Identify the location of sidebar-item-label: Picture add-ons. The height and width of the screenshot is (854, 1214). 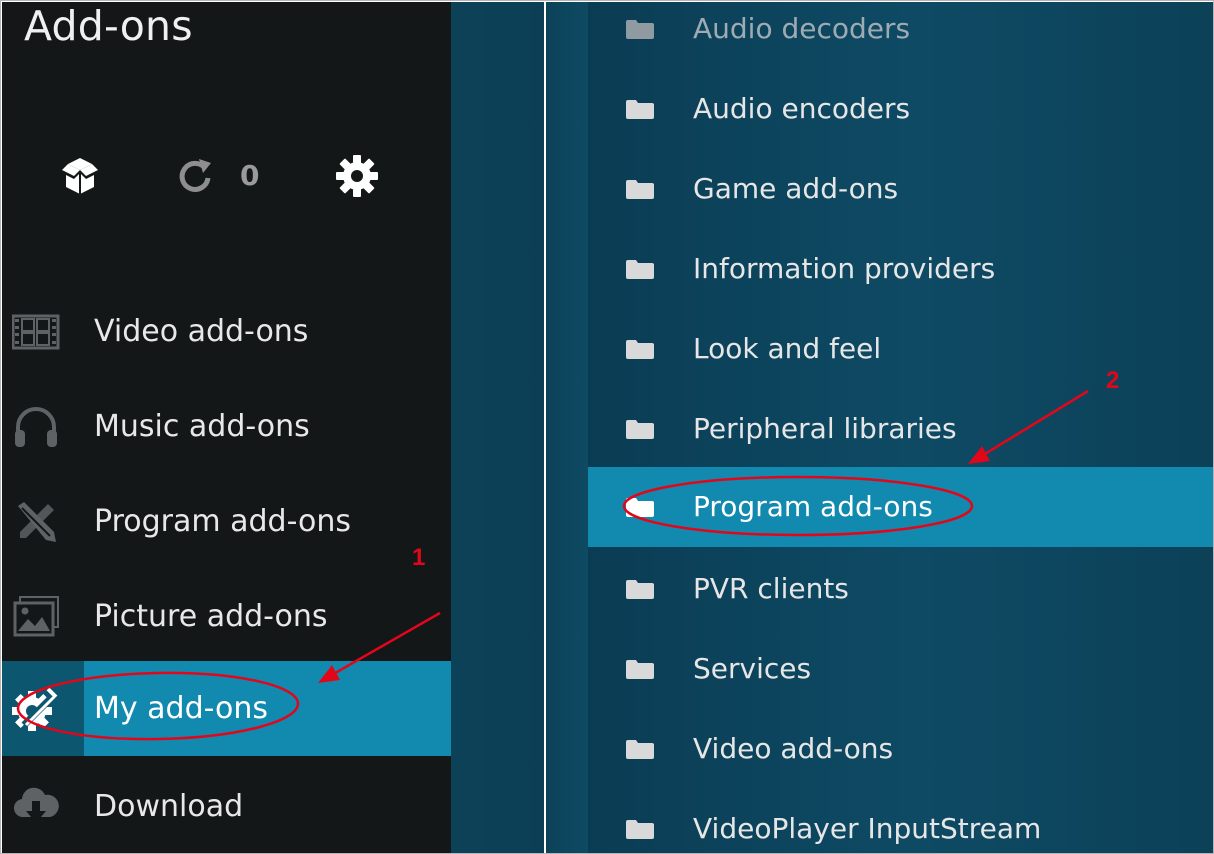
(211, 616).